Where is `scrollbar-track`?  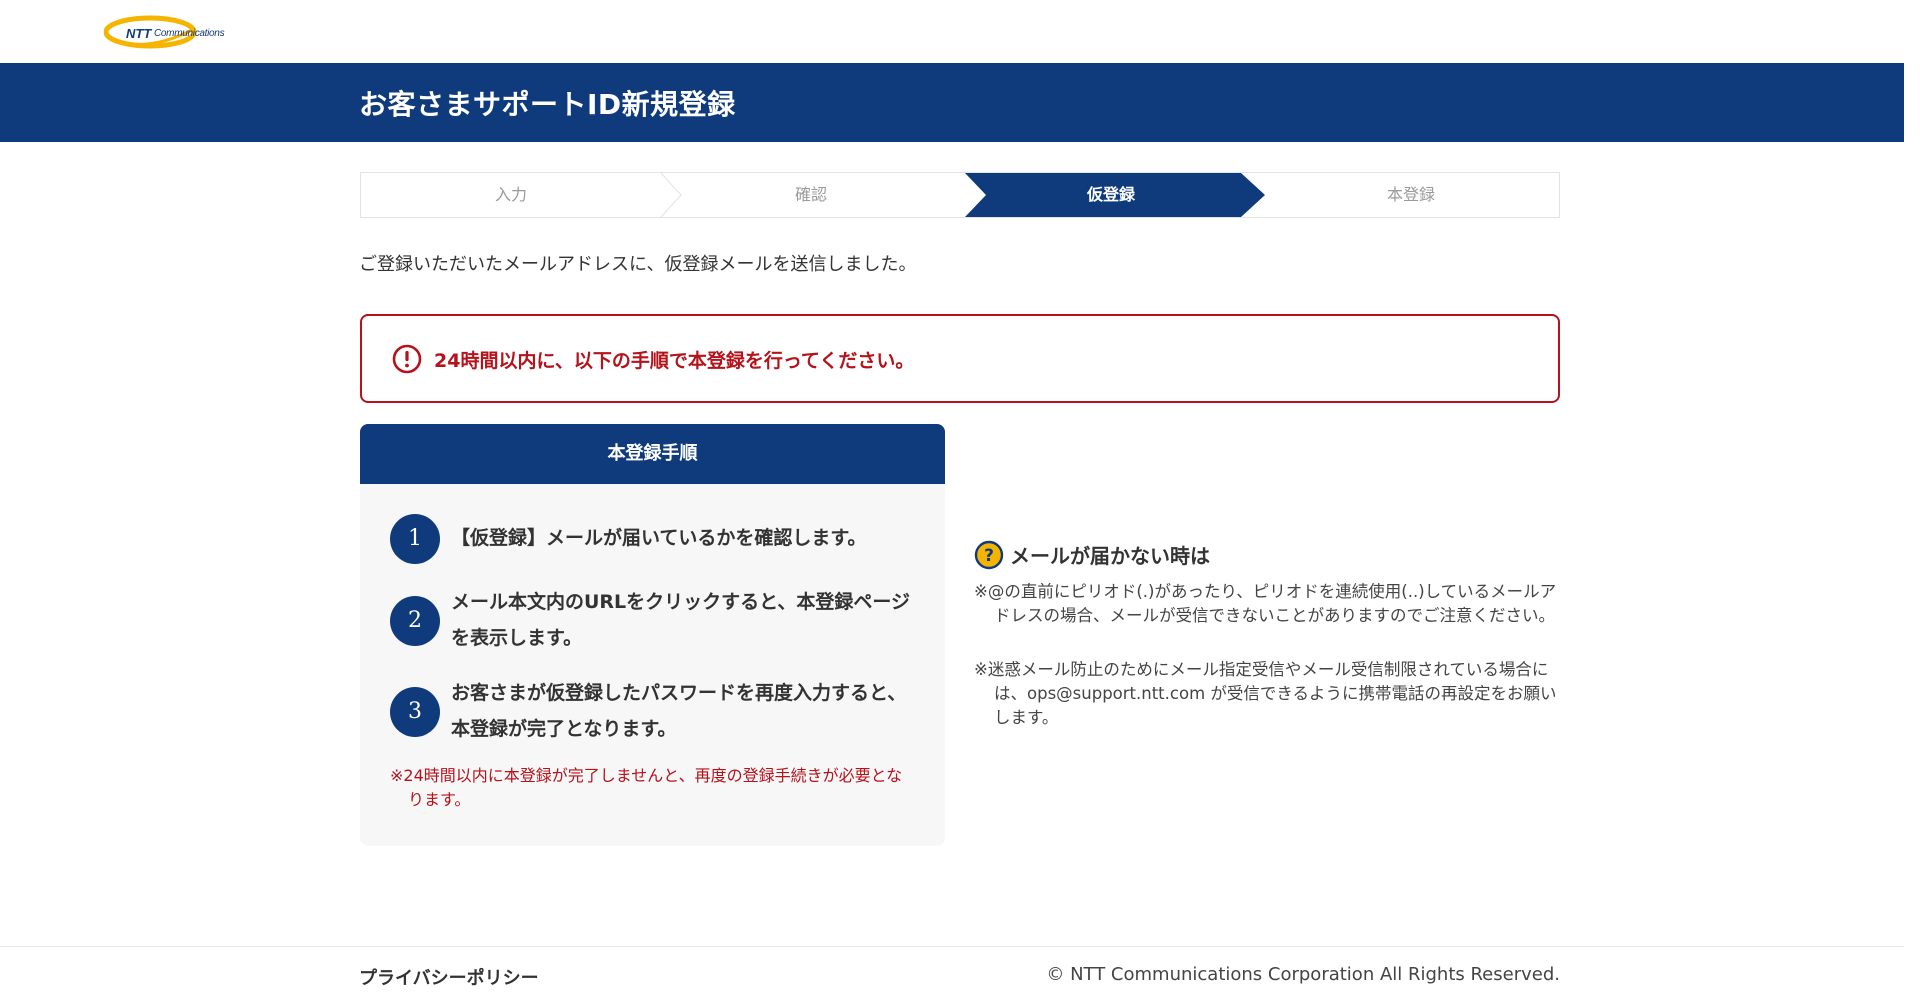
scrollbar-track is located at coordinates (1912, 503).